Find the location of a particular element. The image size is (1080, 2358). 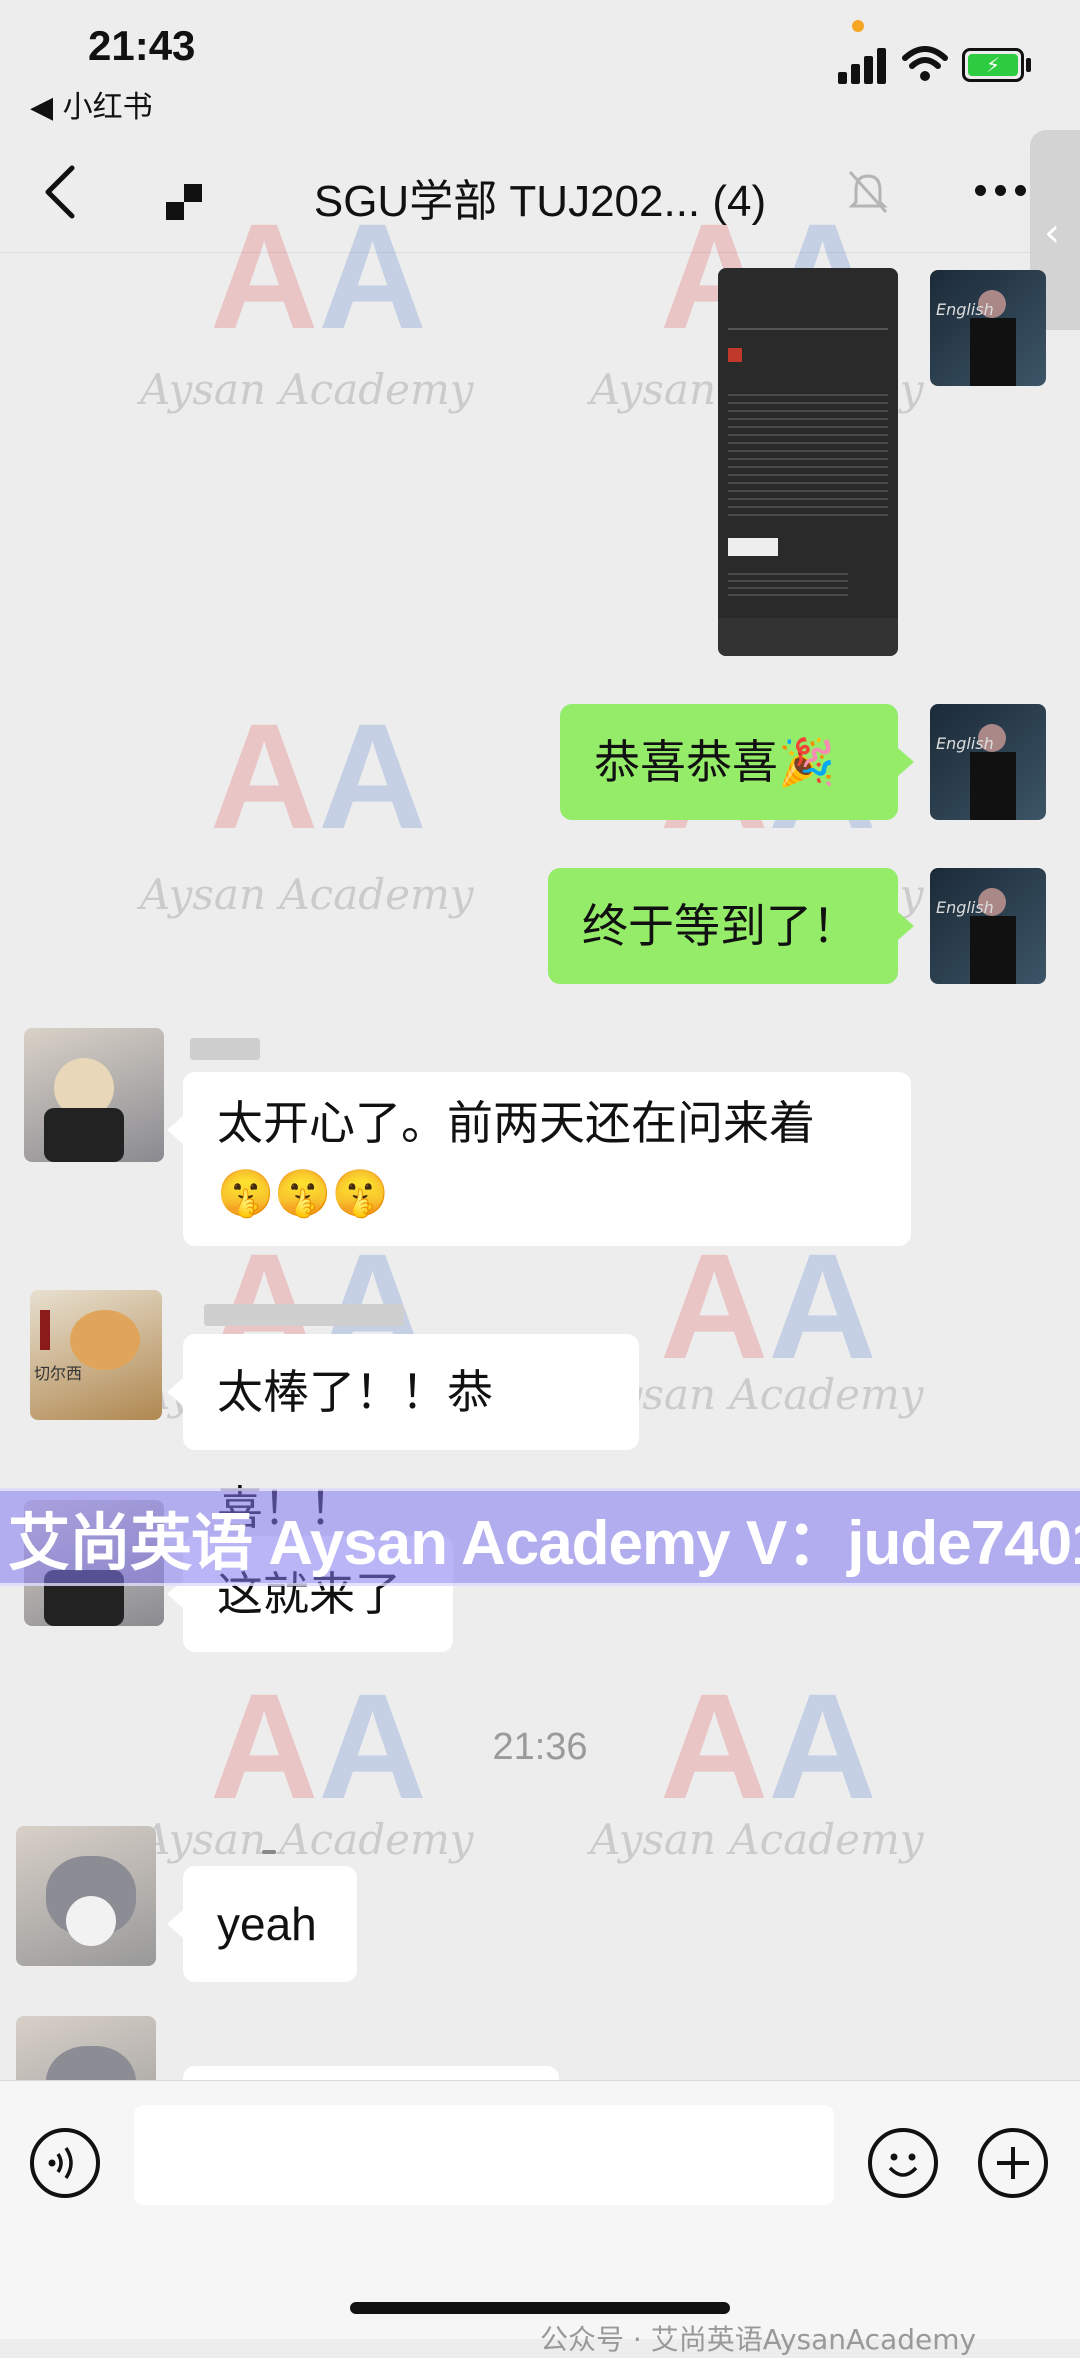

message-text: 太开心了。前两天还在问来着 is located at coordinates (516, 1123).